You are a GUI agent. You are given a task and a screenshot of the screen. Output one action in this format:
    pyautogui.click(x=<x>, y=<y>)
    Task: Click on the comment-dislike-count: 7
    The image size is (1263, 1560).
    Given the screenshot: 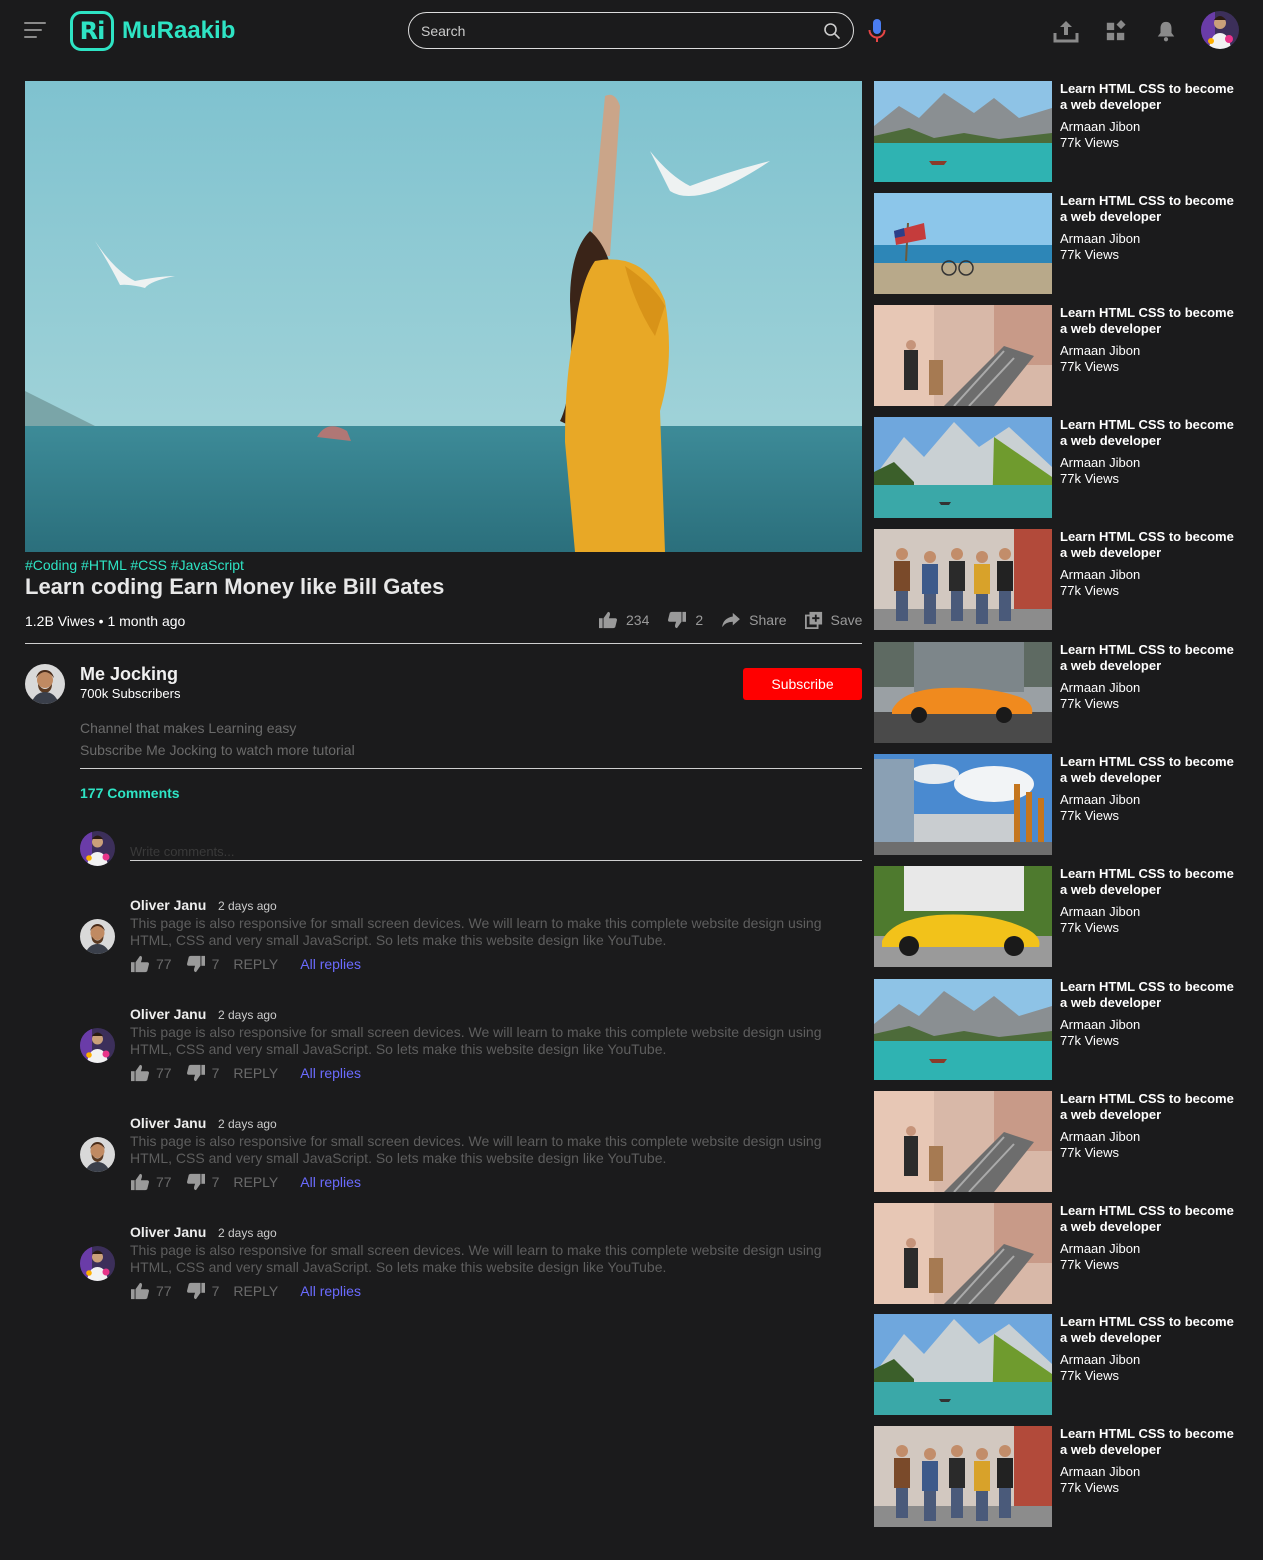 What is the action you would take?
    pyautogui.click(x=215, y=1182)
    